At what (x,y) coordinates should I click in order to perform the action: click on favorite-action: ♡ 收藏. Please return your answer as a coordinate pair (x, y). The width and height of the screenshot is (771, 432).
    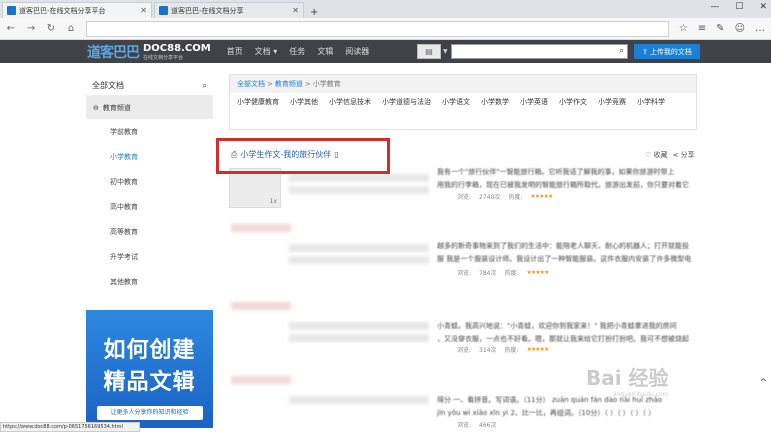
    Looking at the image, I should click on (656, 155).